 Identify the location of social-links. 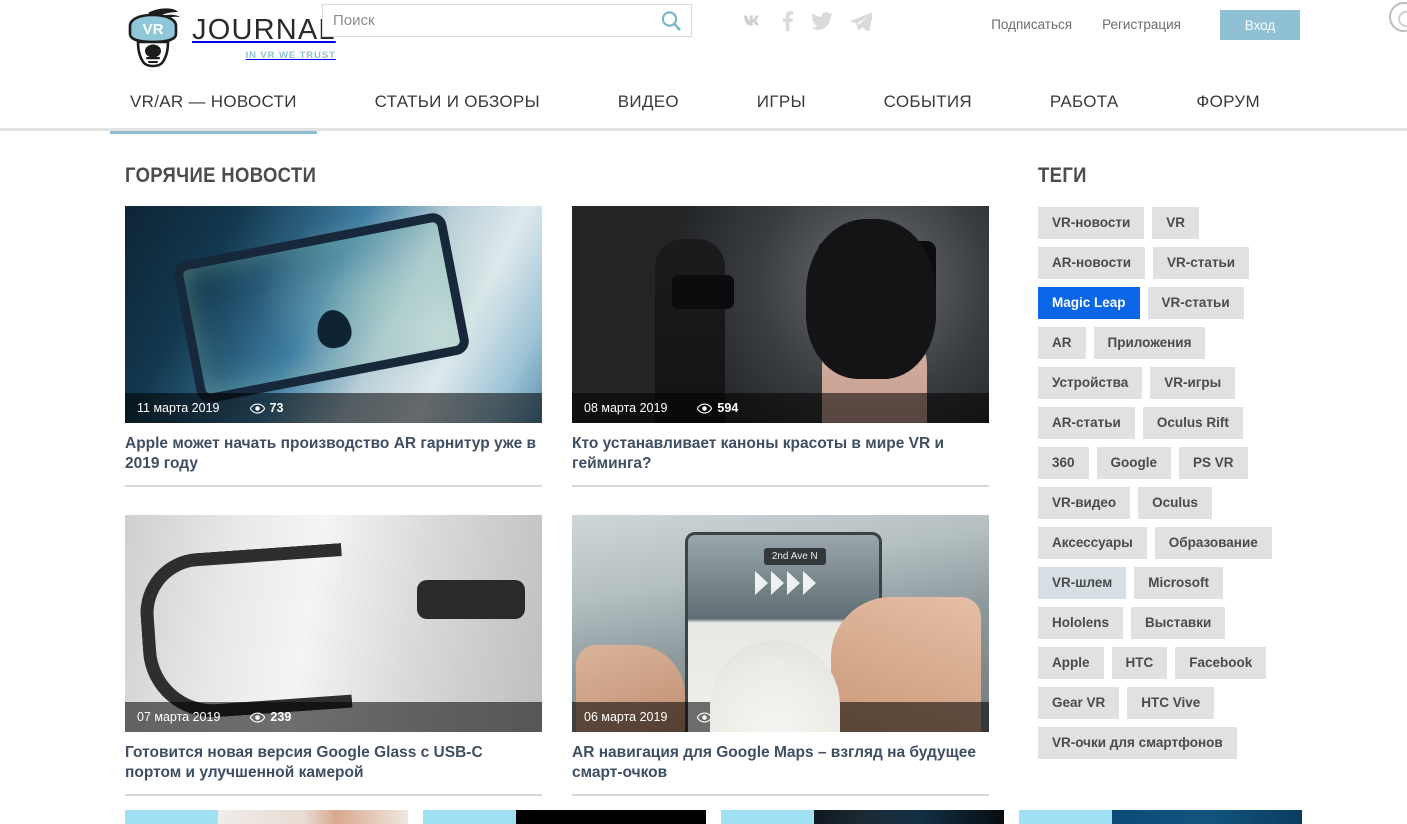
(808, 23).